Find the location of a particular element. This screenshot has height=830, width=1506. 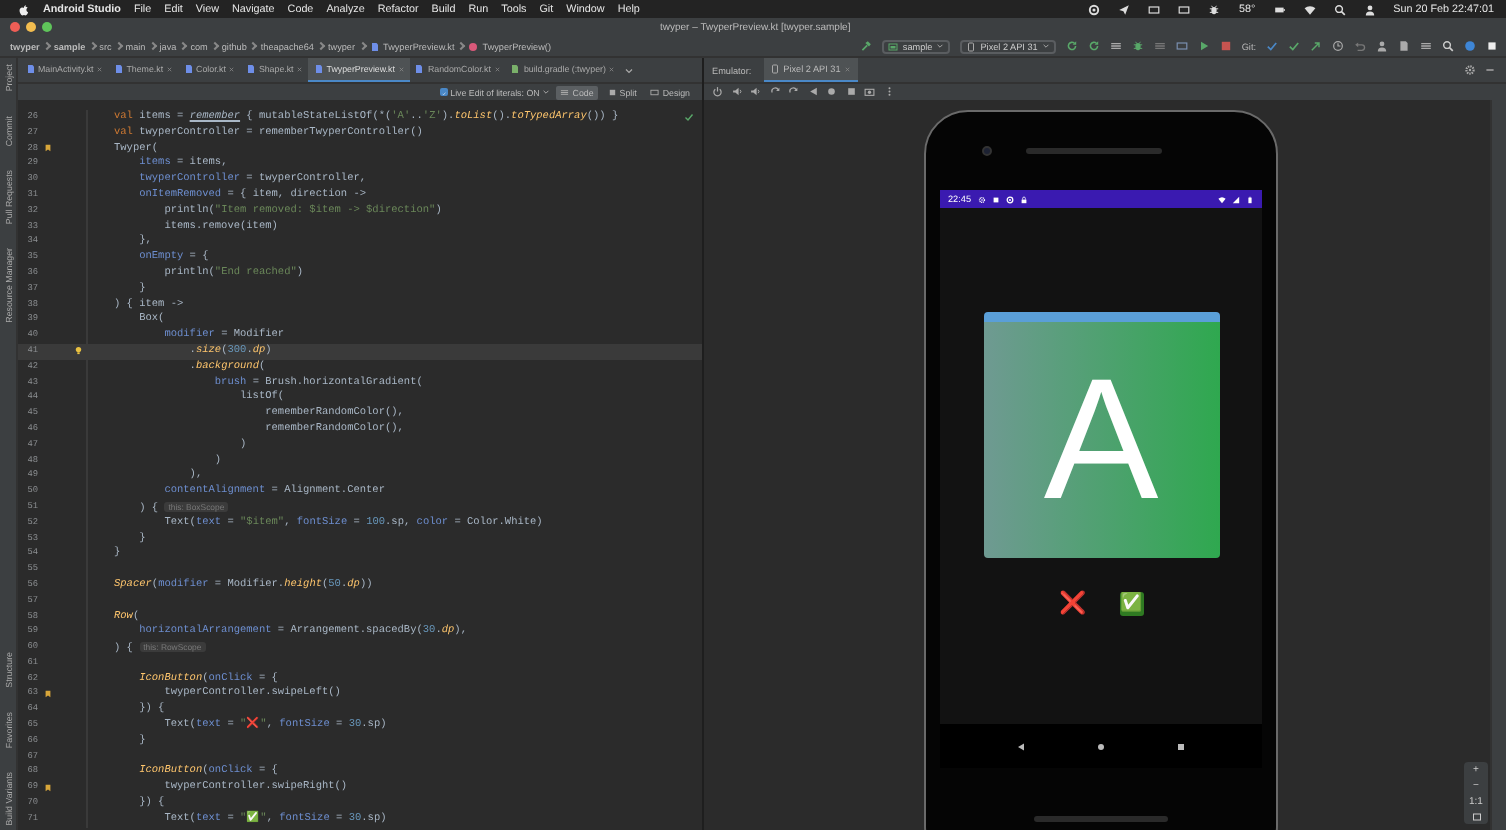

clock-icon is located at coordinates (1338, 46).